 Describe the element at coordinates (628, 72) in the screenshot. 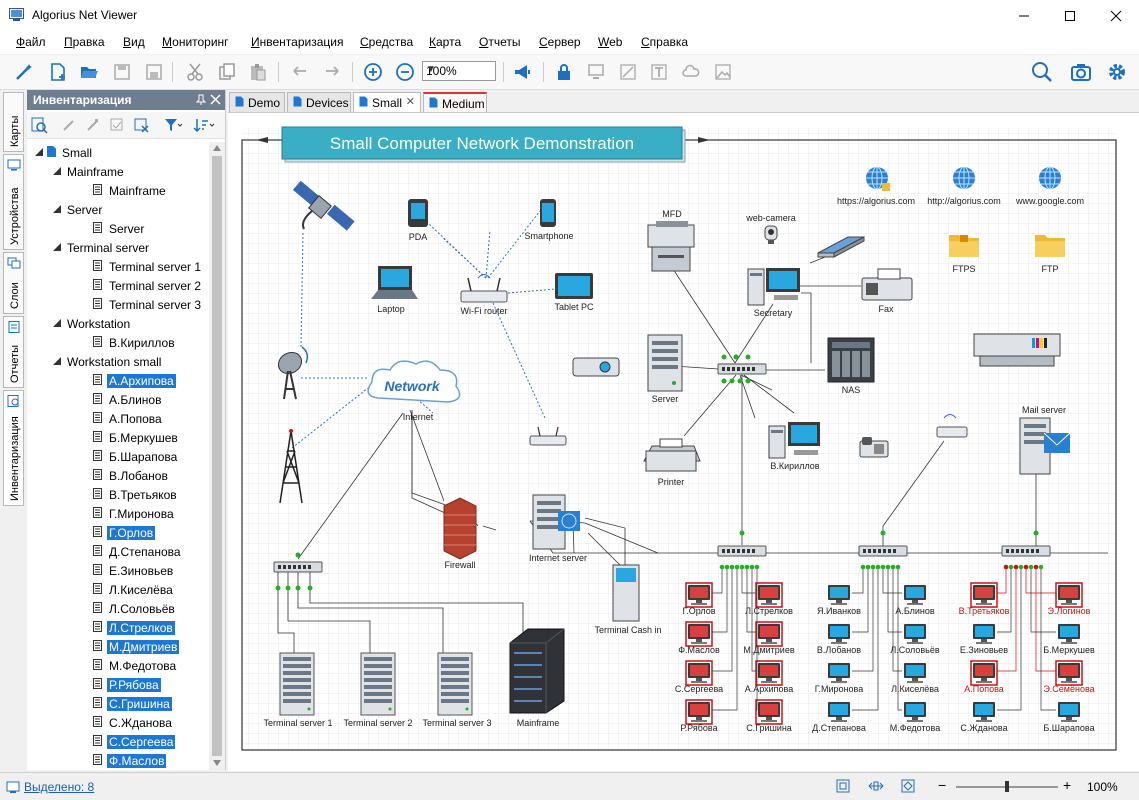

I see `line-button` at that location.